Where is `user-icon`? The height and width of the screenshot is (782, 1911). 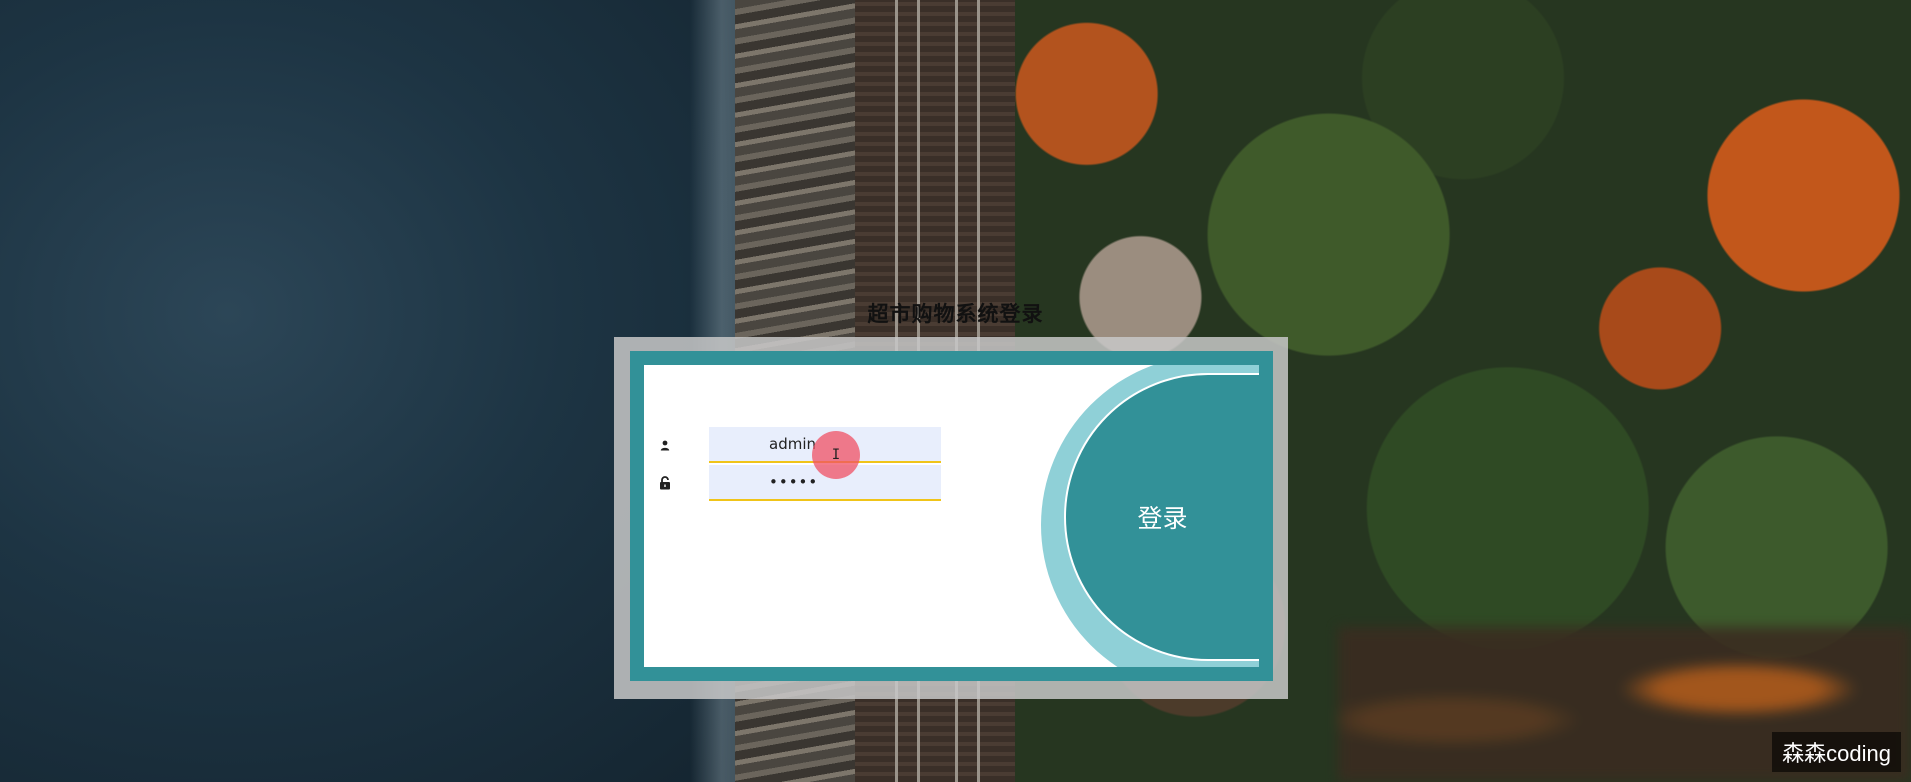
user-icon is located at coordinates (665, 445).